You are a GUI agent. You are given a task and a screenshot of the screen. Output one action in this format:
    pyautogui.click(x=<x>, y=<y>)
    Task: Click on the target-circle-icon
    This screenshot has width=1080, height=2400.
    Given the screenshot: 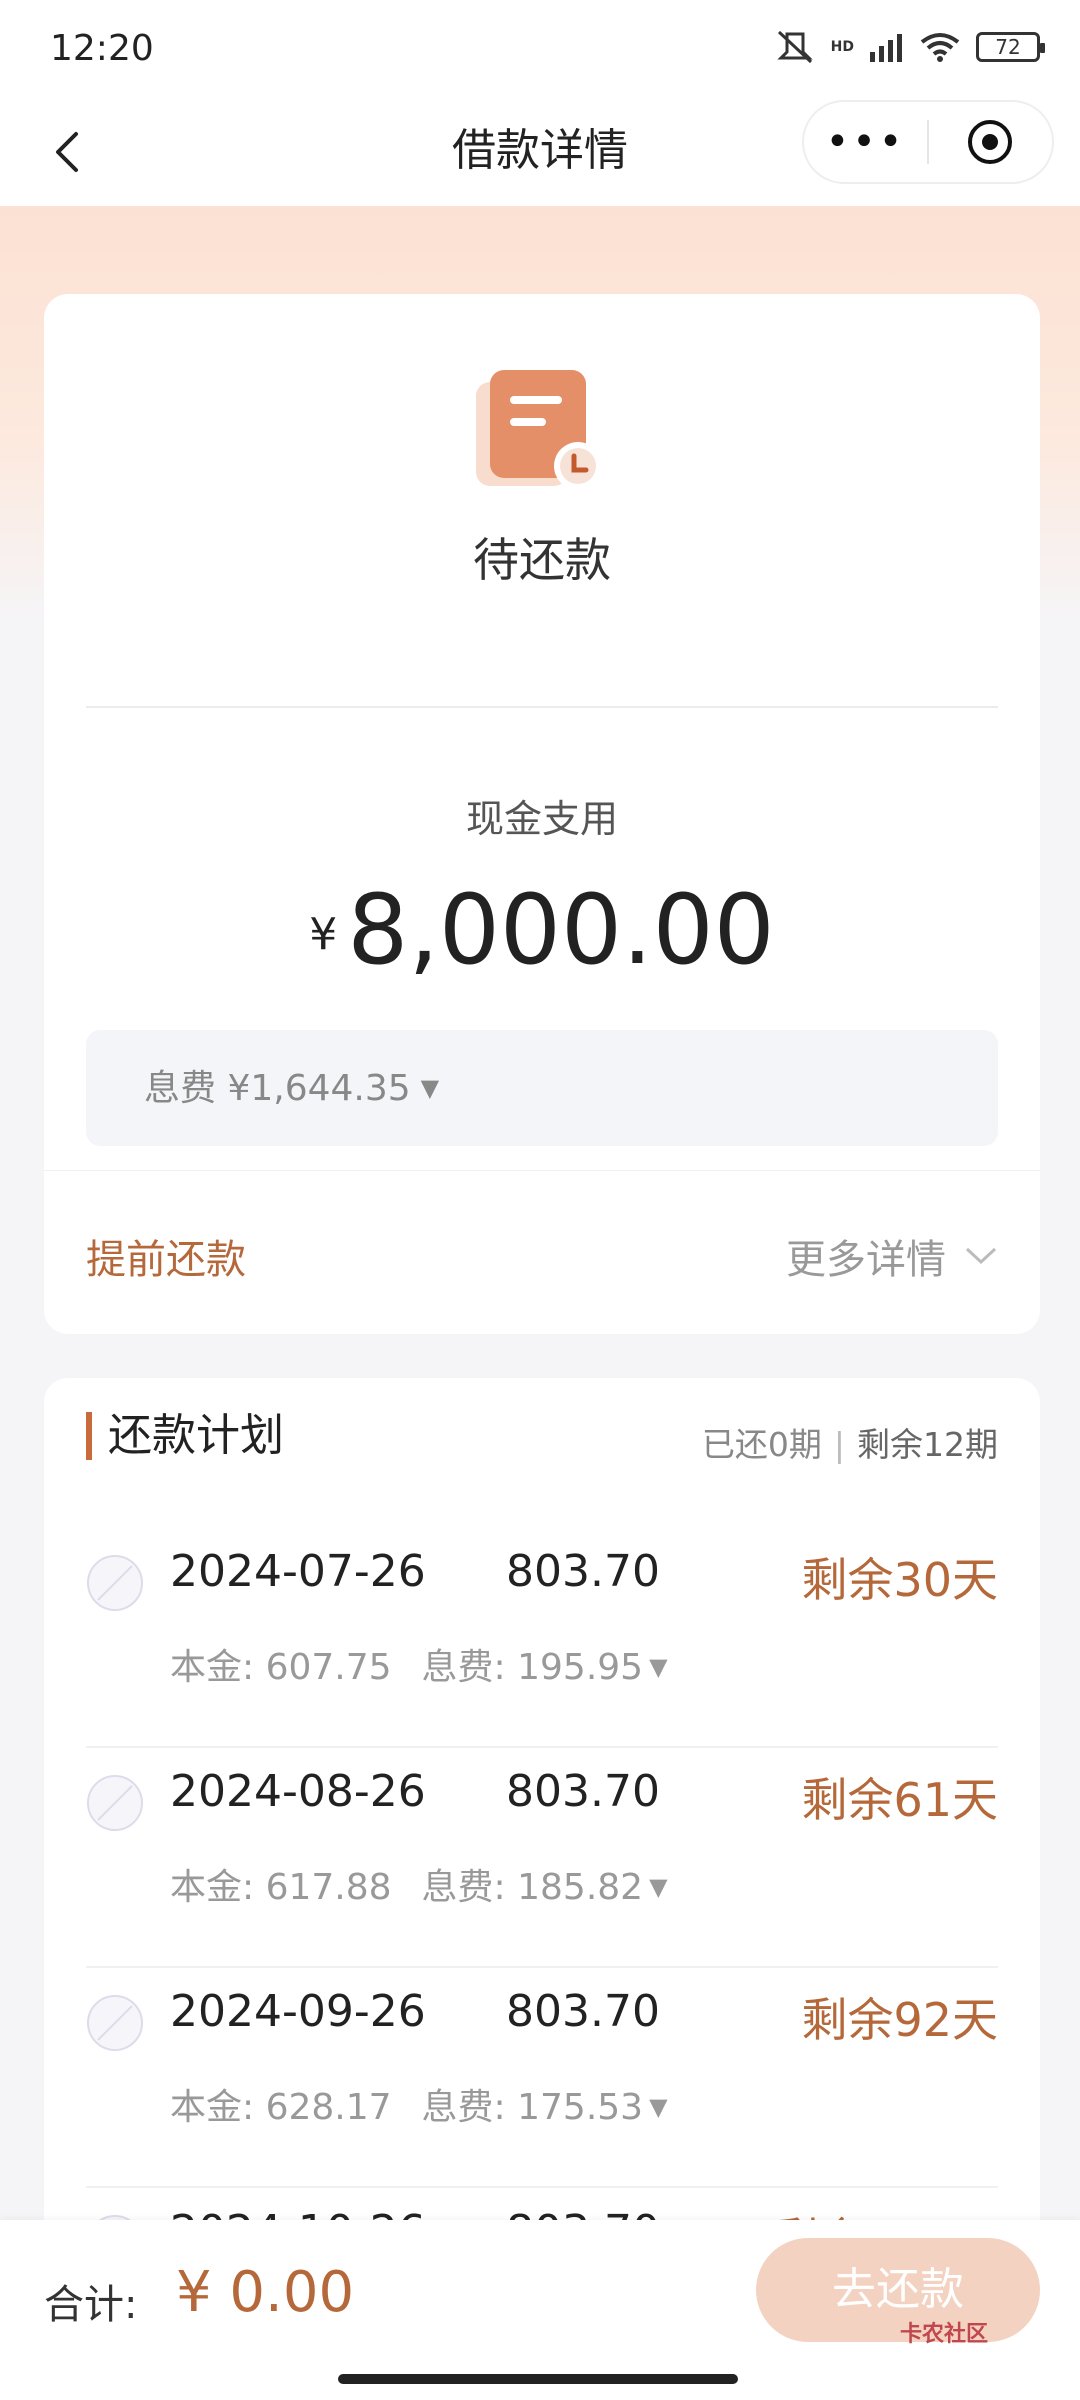 What is the action you would take?
    pyautogui.click(x=990, y=142)
    